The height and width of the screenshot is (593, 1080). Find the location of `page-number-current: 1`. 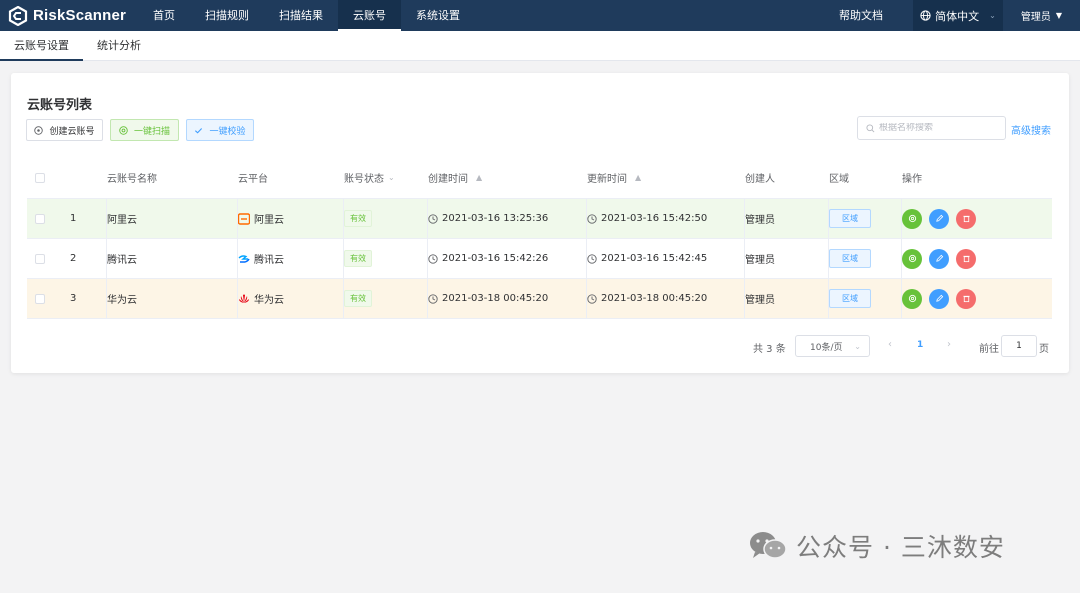

page-number-current: 1 is located at coordinates (920, 345).